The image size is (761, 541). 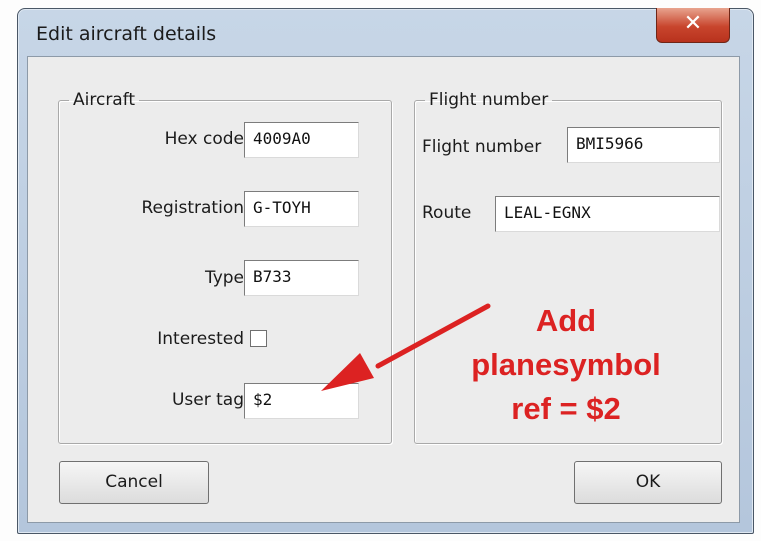 What do you see at coordinates (406, 347) in the screenshot?
I see `annotation-arrow-icon` at bounding box center [406, 347].